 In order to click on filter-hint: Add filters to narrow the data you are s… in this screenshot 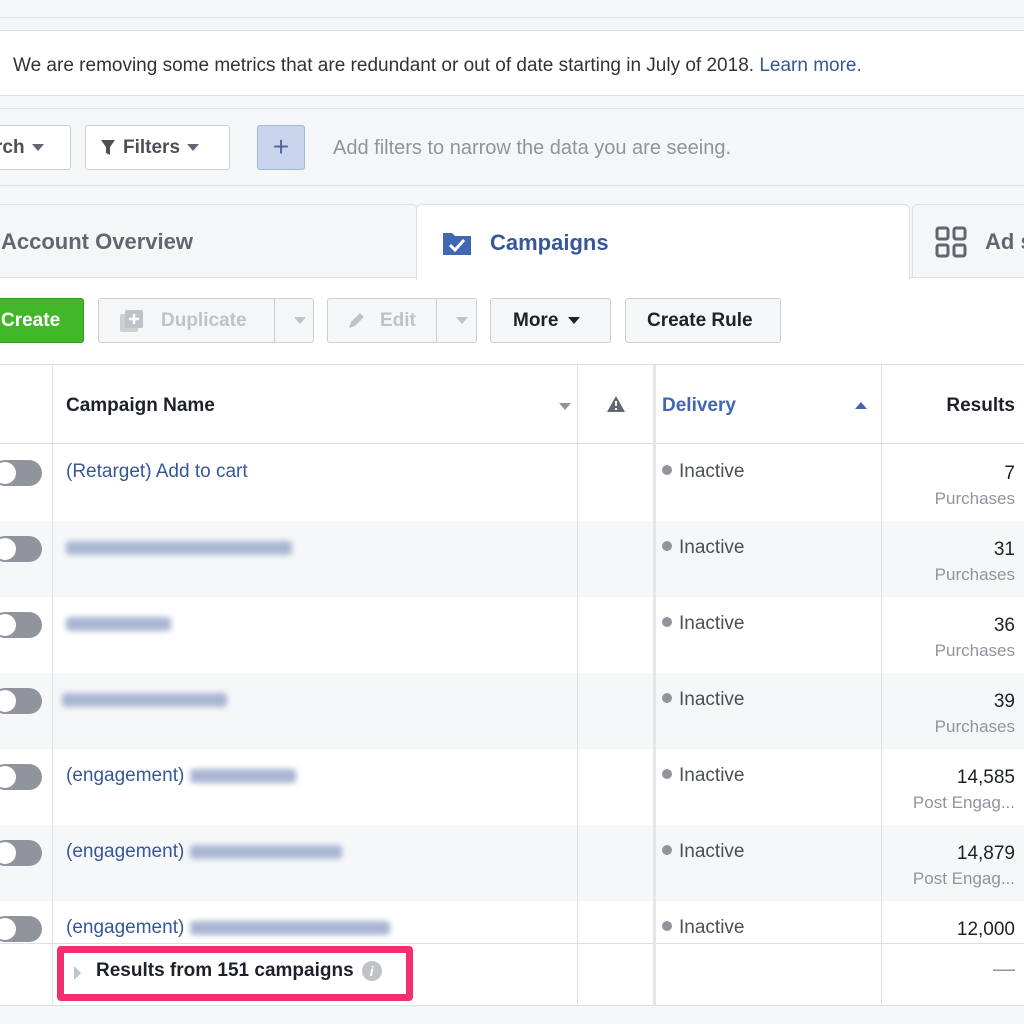, I will do `click(532, 148)`.